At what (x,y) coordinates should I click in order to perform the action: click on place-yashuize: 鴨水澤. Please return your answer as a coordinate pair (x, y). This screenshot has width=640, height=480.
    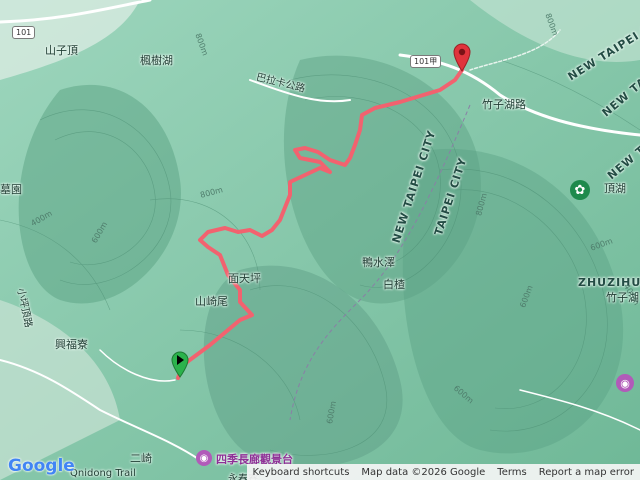
    Looking at the image, I should click on (378, 262).